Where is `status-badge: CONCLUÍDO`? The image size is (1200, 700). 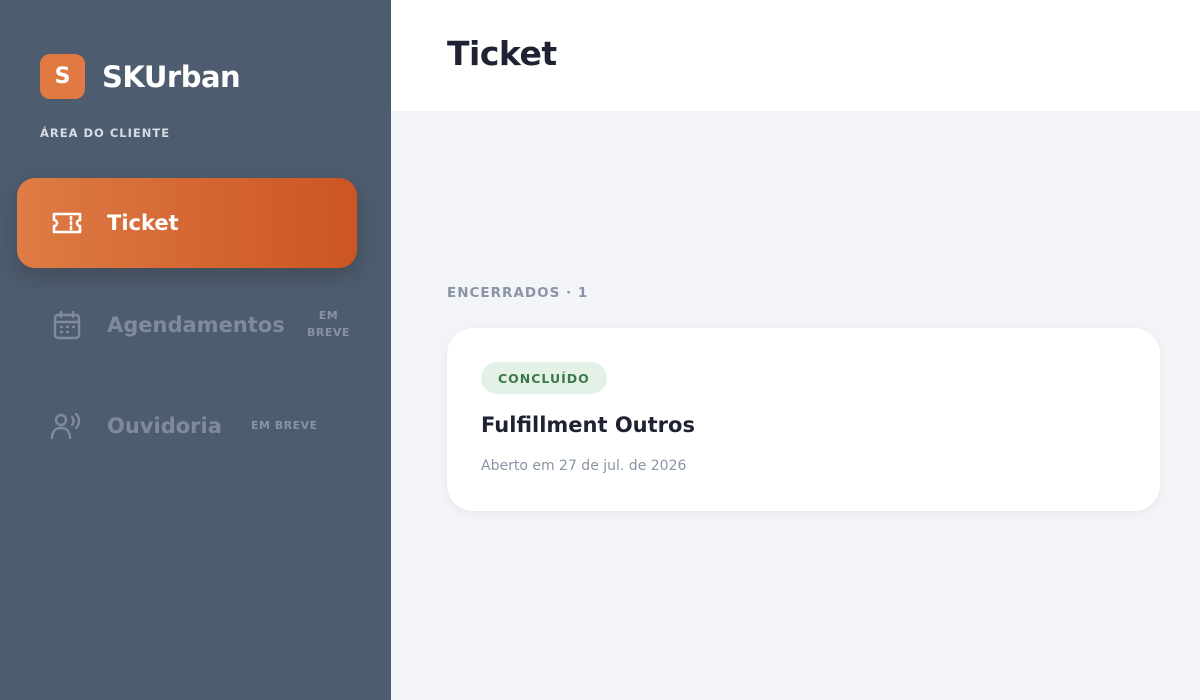 status-badge: CONCLUÍDO is located at coordinates (544, 378).